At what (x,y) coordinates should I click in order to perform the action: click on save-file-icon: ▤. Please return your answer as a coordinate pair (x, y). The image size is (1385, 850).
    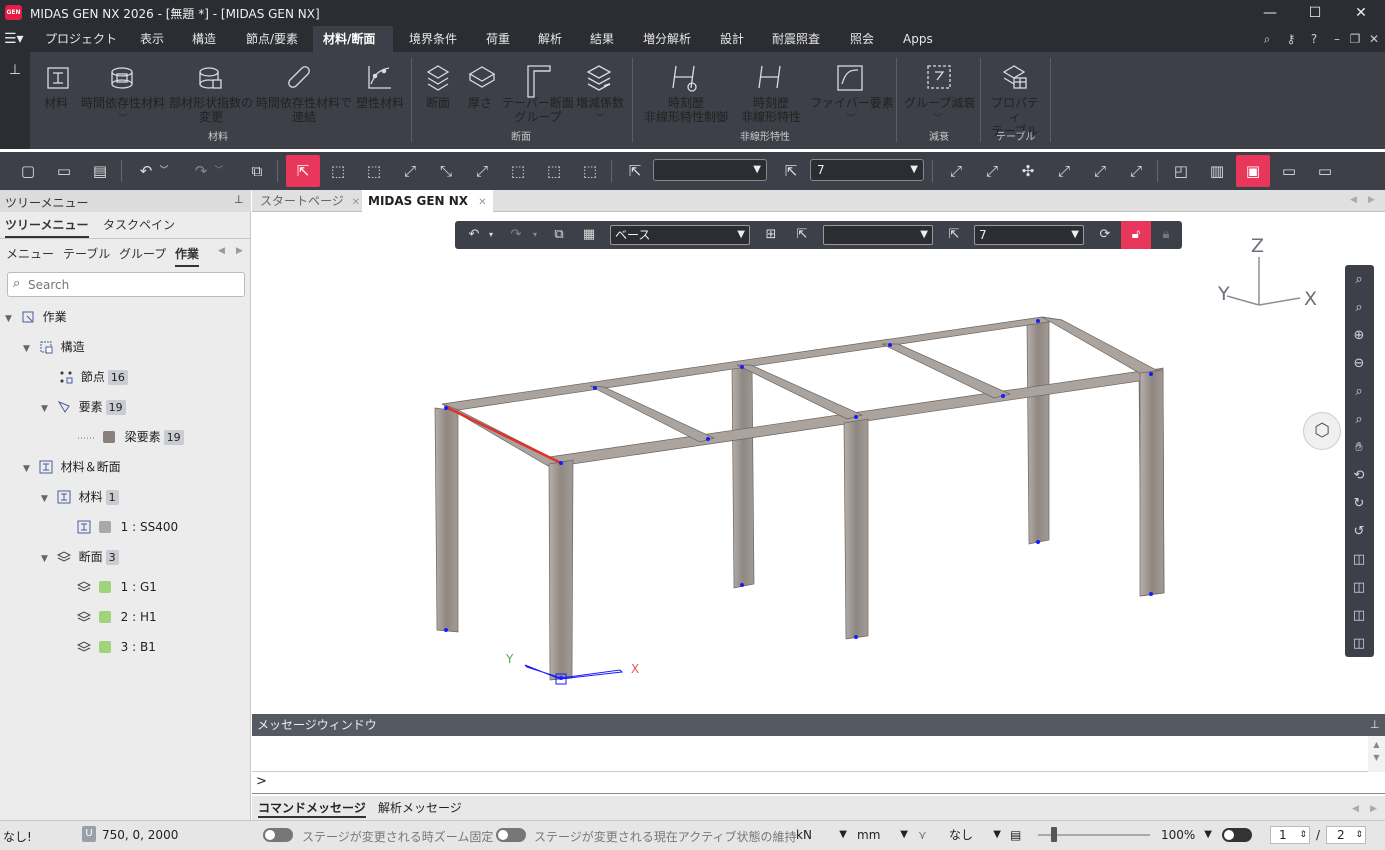
    Looking at the image, I should click on (100, 171).